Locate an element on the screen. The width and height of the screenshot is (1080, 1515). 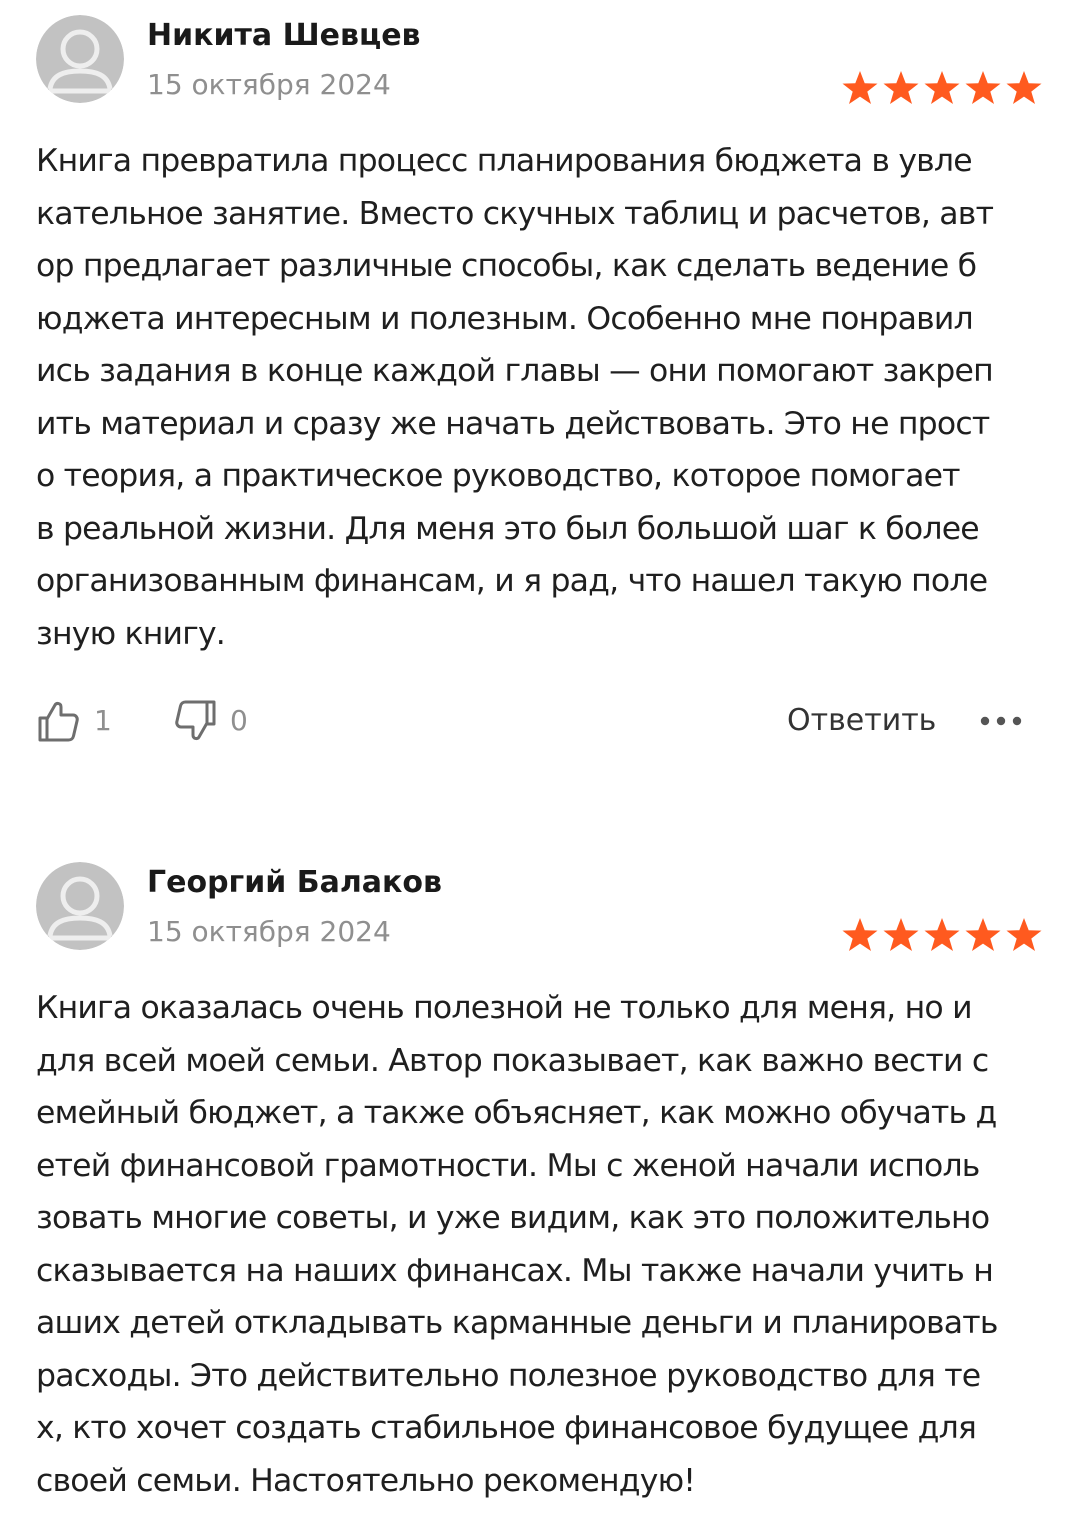
like-count: 1 is located at coordinates (103, 720).